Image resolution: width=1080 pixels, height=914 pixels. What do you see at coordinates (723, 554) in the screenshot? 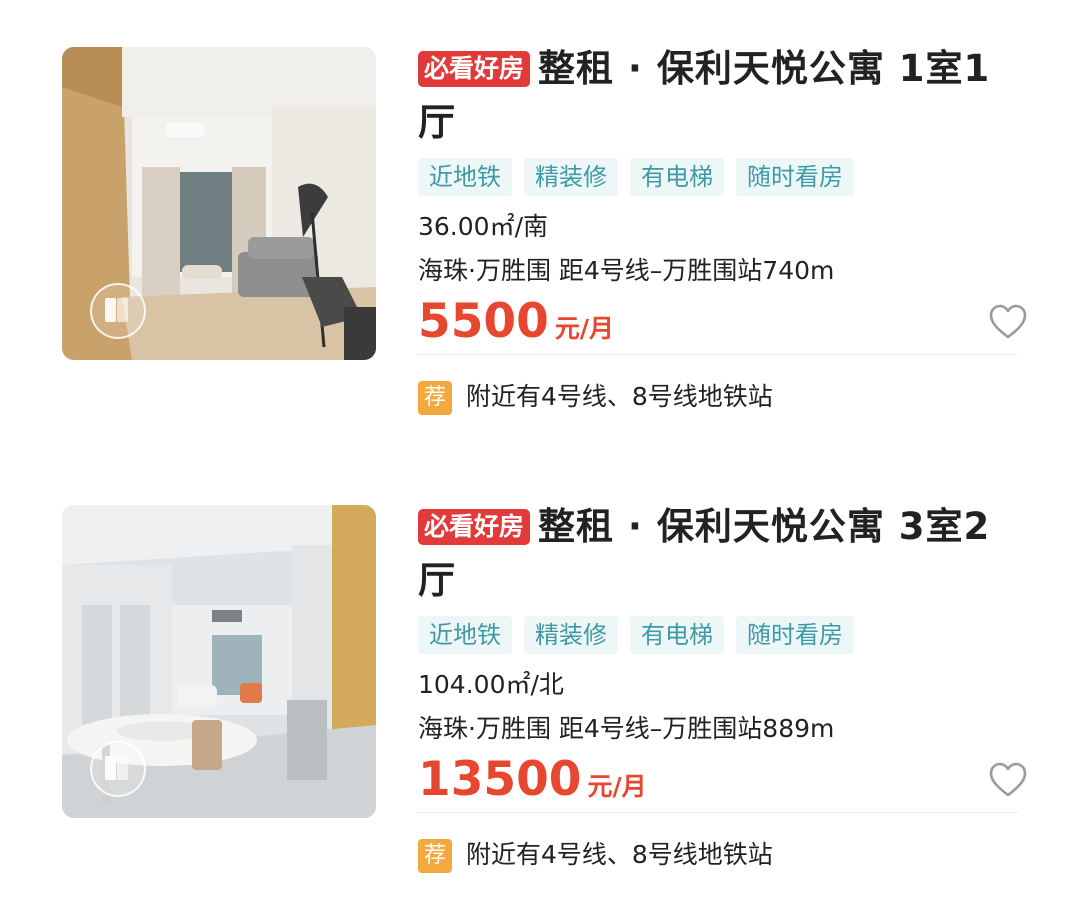
I see `listing-title: 必看好房 整租 · 保利天悦公寓 3室2厅` at bounding box center [723, 554].